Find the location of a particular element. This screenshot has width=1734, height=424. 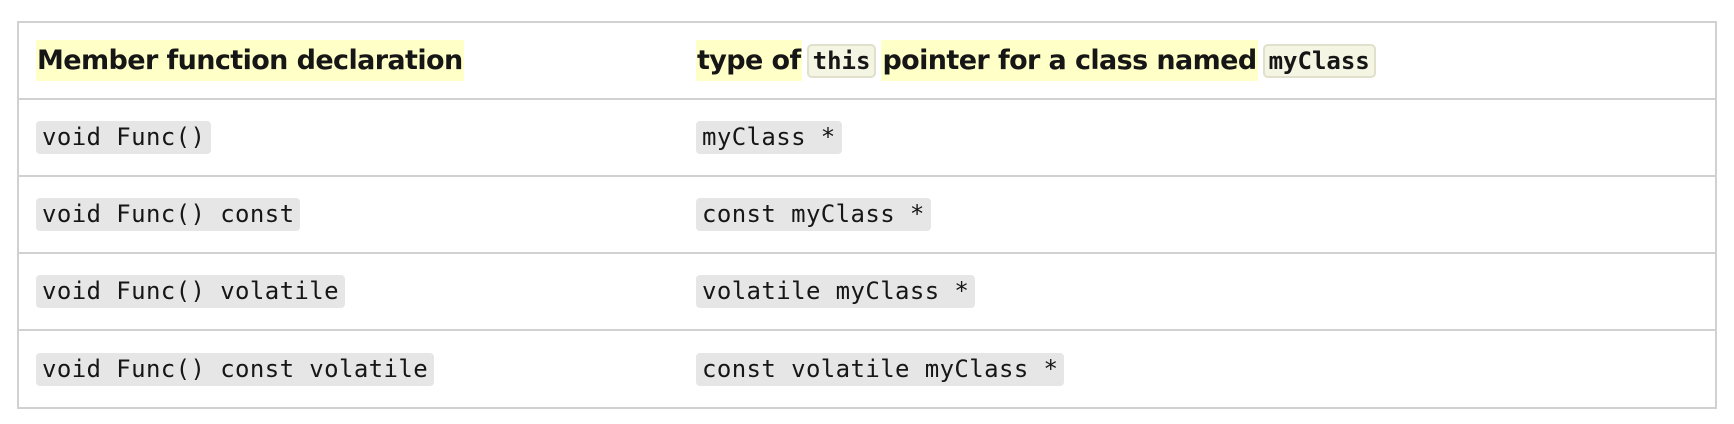

declaration-cell: void Func() const is located at coordinates (349, 214).